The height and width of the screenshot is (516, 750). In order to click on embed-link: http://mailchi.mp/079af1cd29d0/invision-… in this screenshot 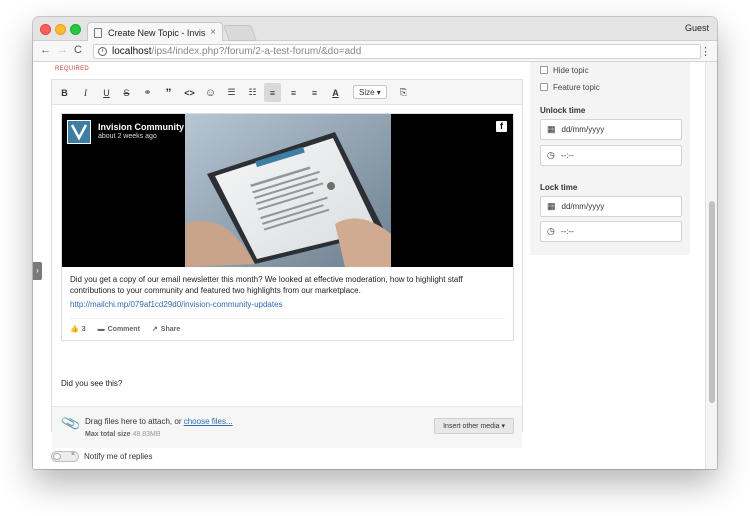, I will do `click(176, 304)`.